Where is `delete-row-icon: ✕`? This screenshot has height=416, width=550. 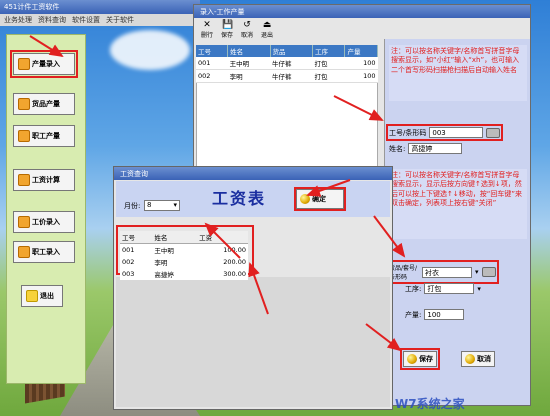
delete-row-icon: ✕ is located at coordinates (207, 25).